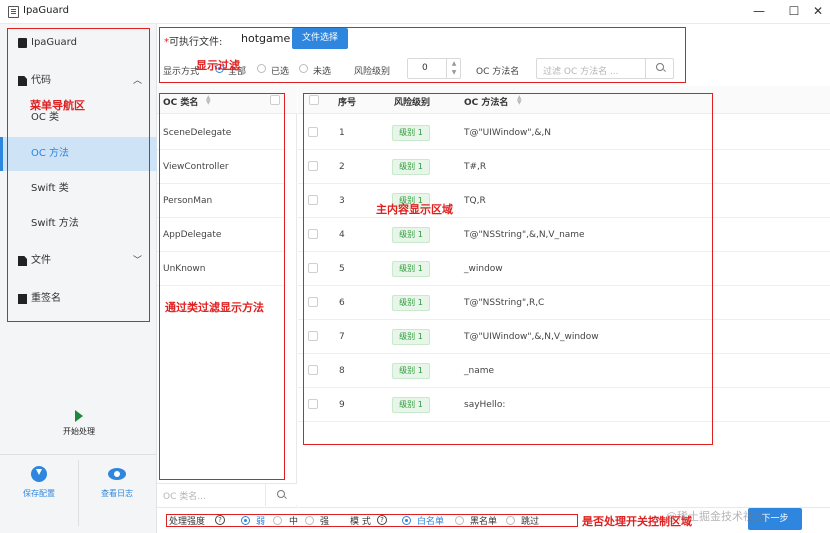  What do you see at coordinates (218, 65) in the screenshot?
I see `annotation-filter: 显示过滤` at bounding box center [218, 65].